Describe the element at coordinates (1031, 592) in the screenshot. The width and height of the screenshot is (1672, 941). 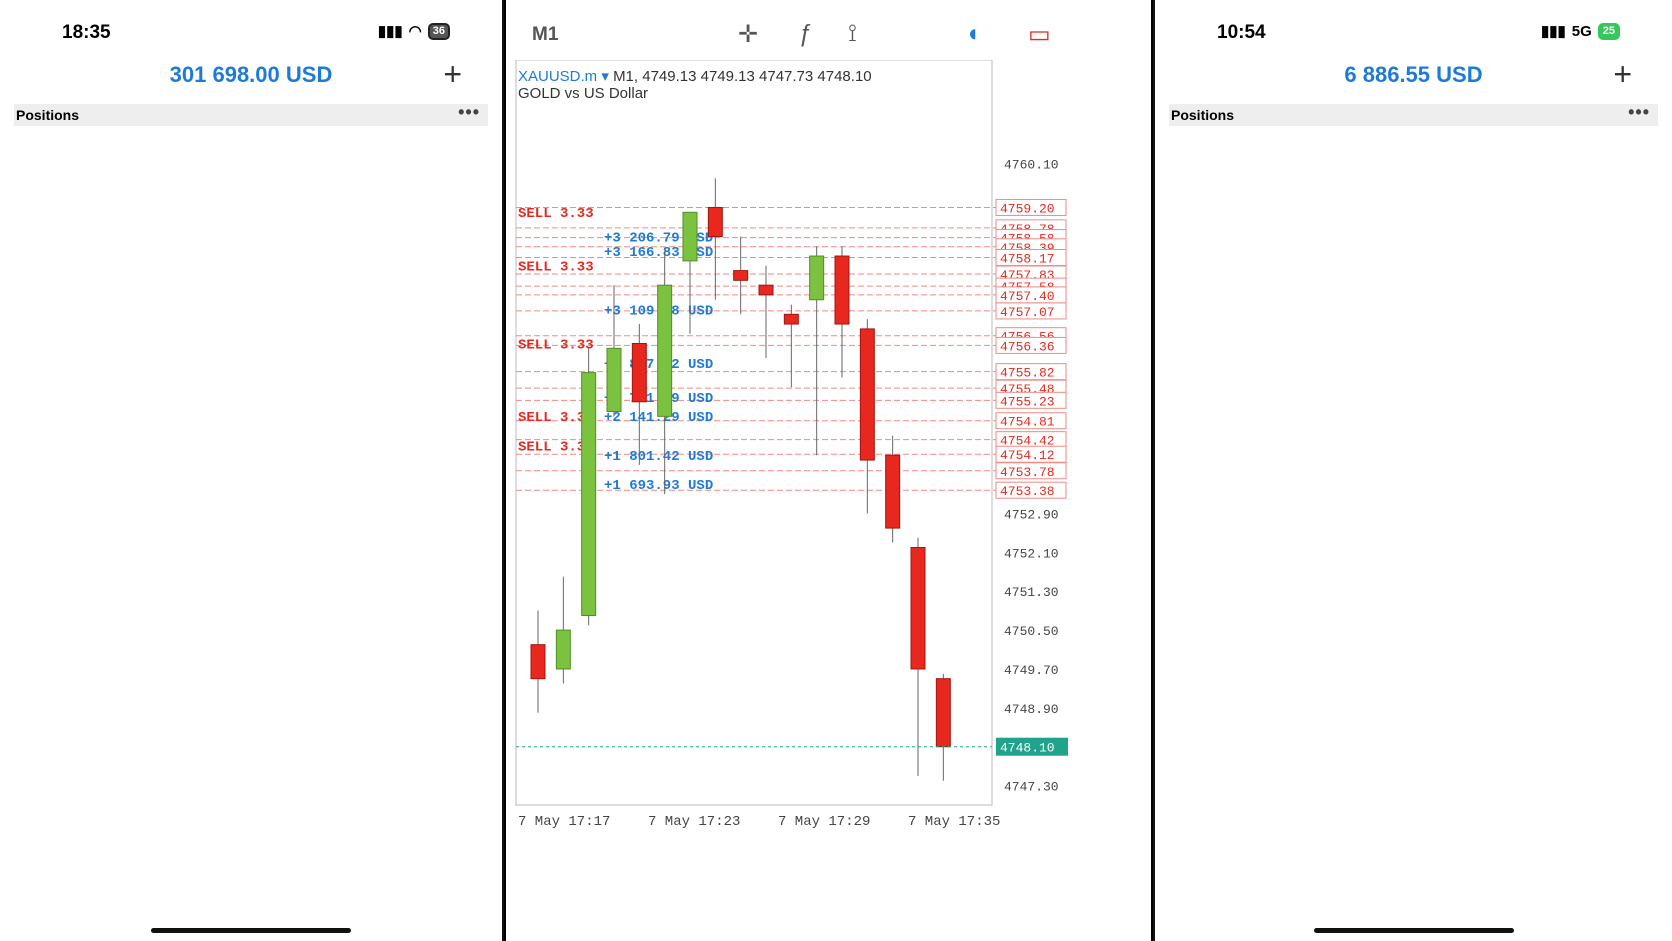
I see `y-tick-label: 4751.30` at that location.